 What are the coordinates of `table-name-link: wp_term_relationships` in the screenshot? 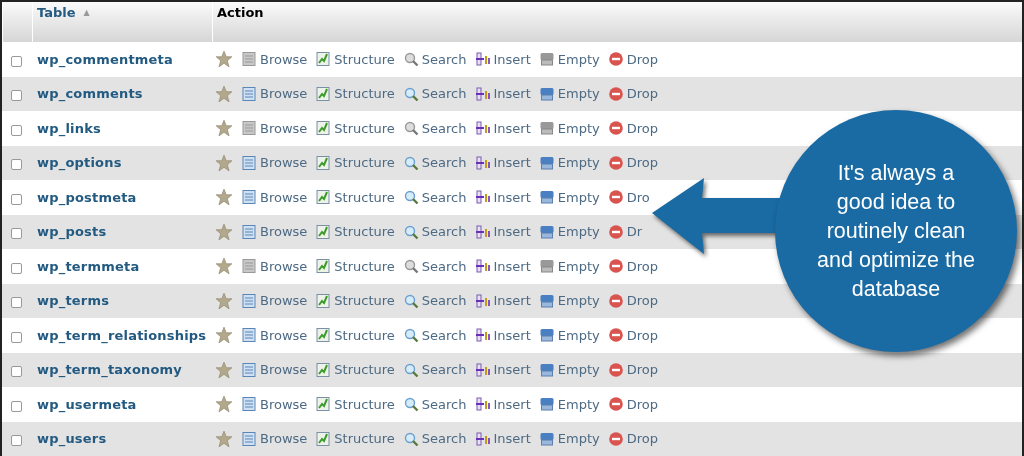 It's located at (119, 335).